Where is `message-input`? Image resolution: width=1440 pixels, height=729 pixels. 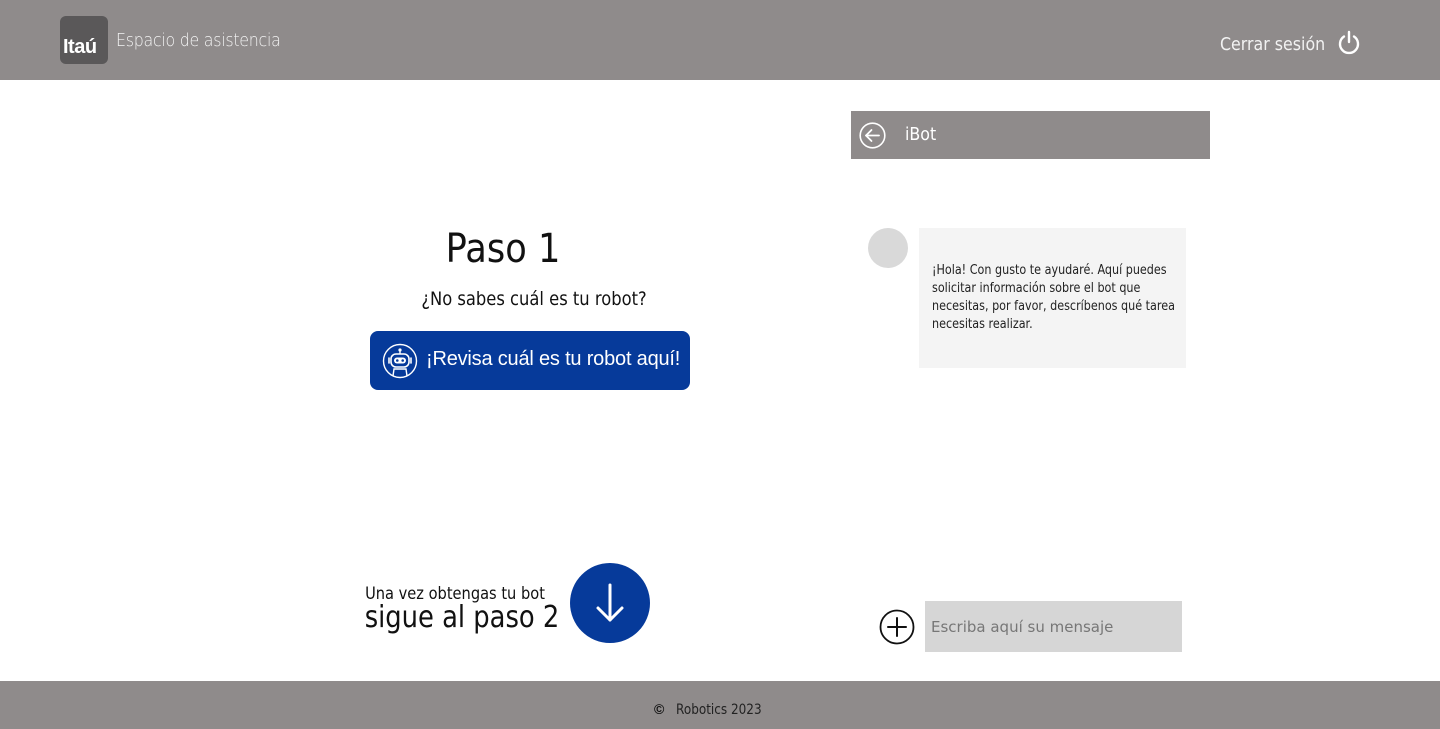
message-input is located at coordinates (1053, 626).